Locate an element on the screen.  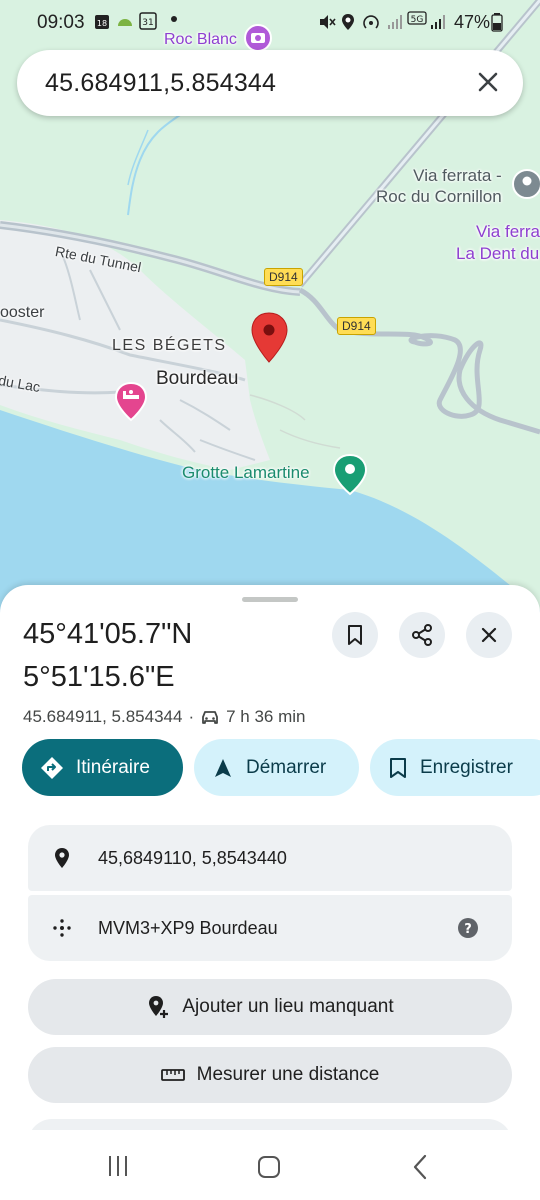
share-button is located at coordinates (422, 635).